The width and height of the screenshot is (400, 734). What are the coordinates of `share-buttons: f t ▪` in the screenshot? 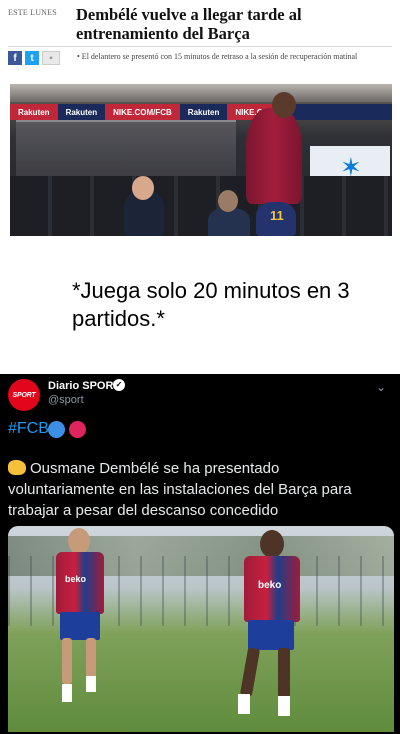 It's located at (34, 58).